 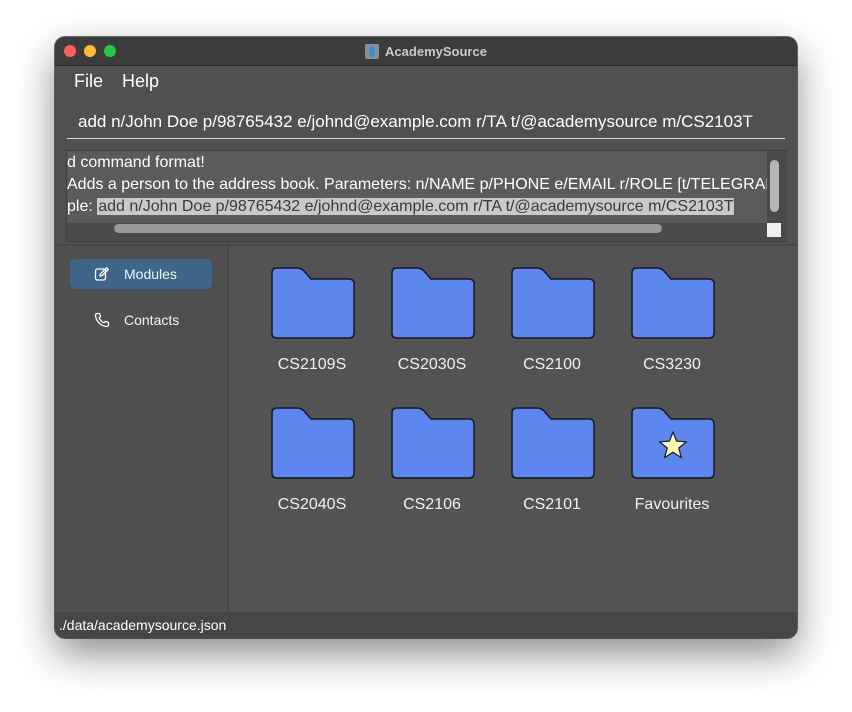 I want to click on folder-label: CS2109S, so click(x=312, y=364).